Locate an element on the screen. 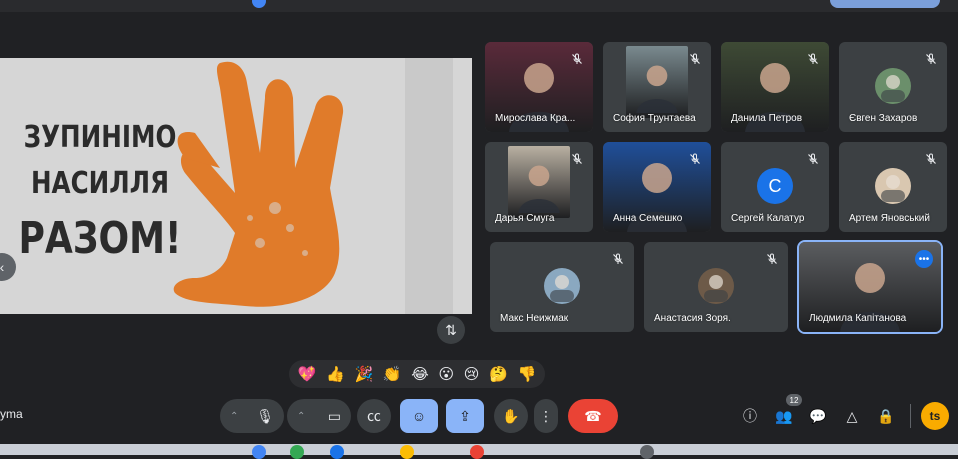  self-avatar: ts is located at coordinates (935, 416).